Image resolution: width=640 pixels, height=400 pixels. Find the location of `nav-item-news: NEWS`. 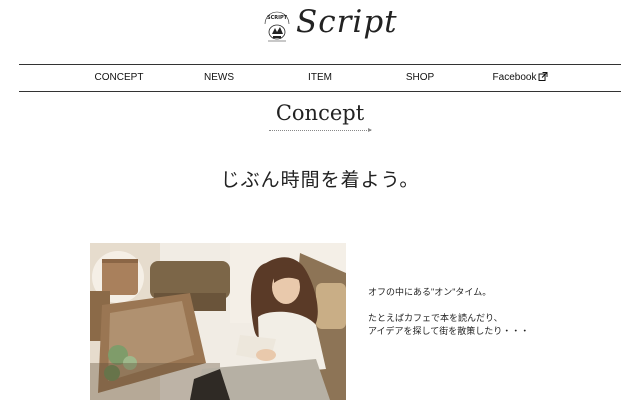

nav-item-news: NEWS is located at coordinates (219, 78).